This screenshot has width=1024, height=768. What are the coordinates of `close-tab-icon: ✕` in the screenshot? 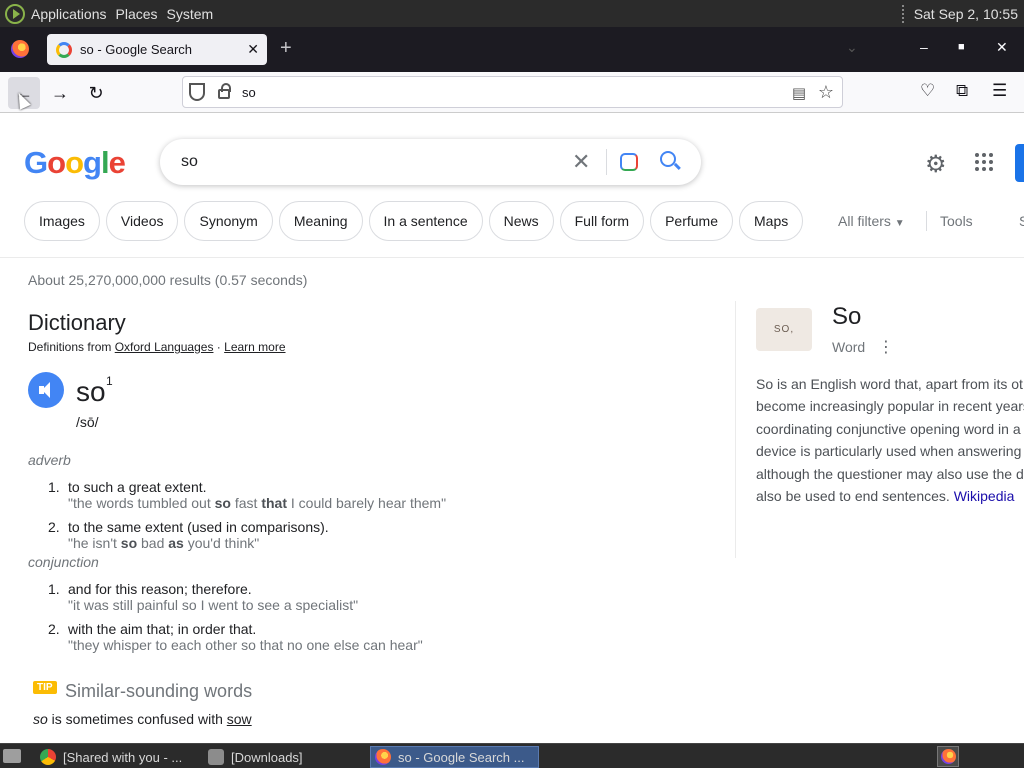 It's located at (253, 49).